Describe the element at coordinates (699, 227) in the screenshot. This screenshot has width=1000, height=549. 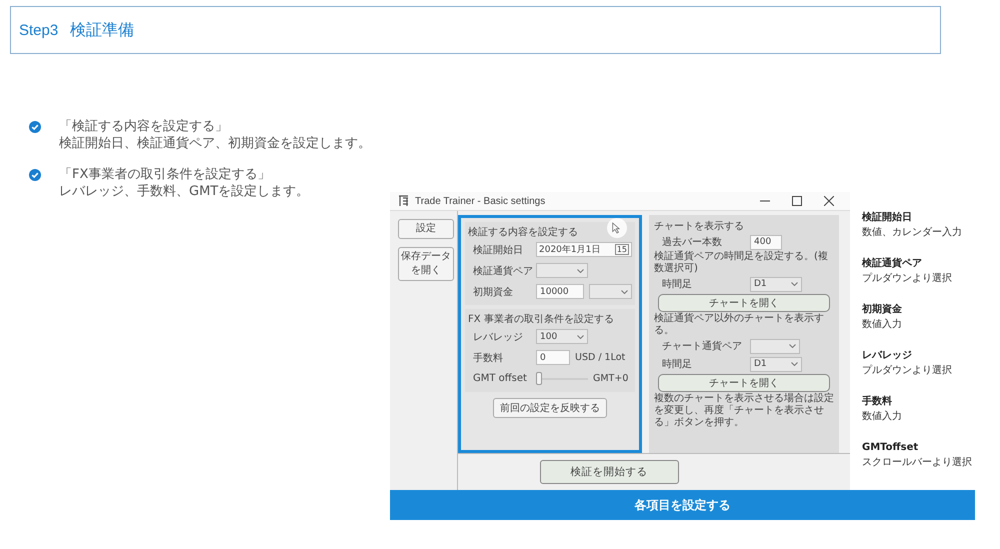
I see `section-heading: チャートを表示する` at that location.